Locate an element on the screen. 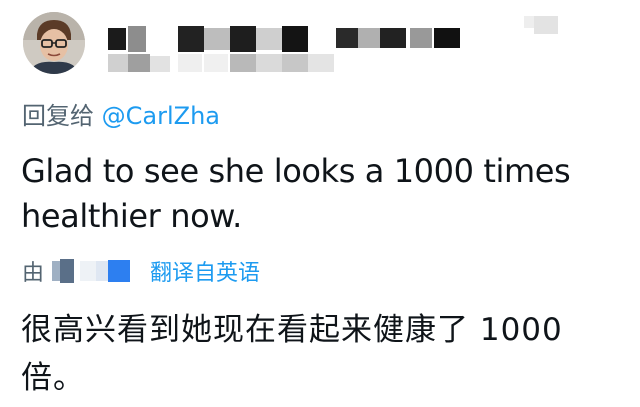 The height and width of the screenshot is (407, 640). translator-logo-icon is located at coordinates (93, 271).